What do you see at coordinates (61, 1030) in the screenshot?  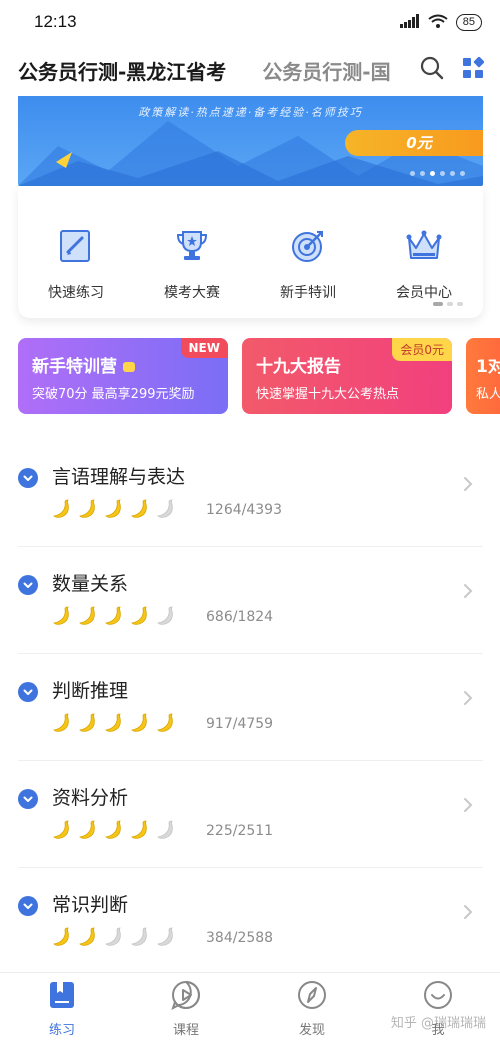 I see `nav-label: 练习` at bounding box center [61, 1030].